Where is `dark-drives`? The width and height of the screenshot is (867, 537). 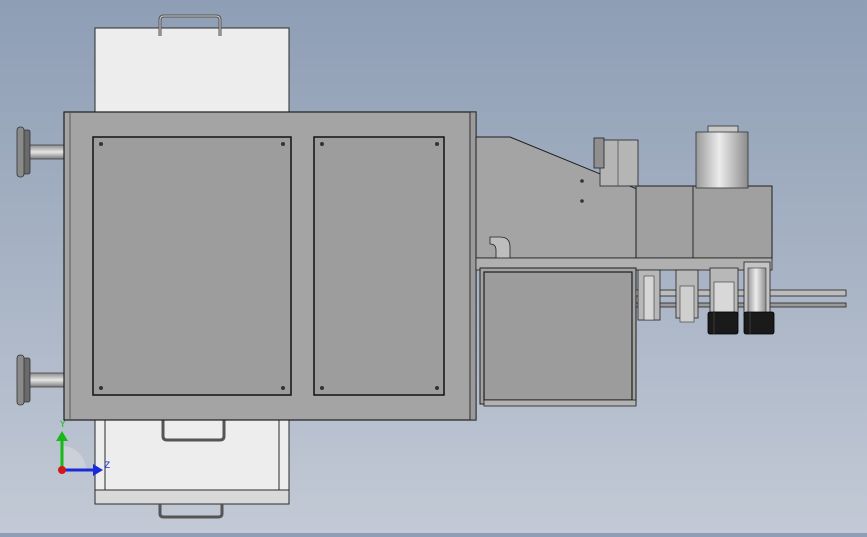
dark-drives is located at coordinates (741, 323).